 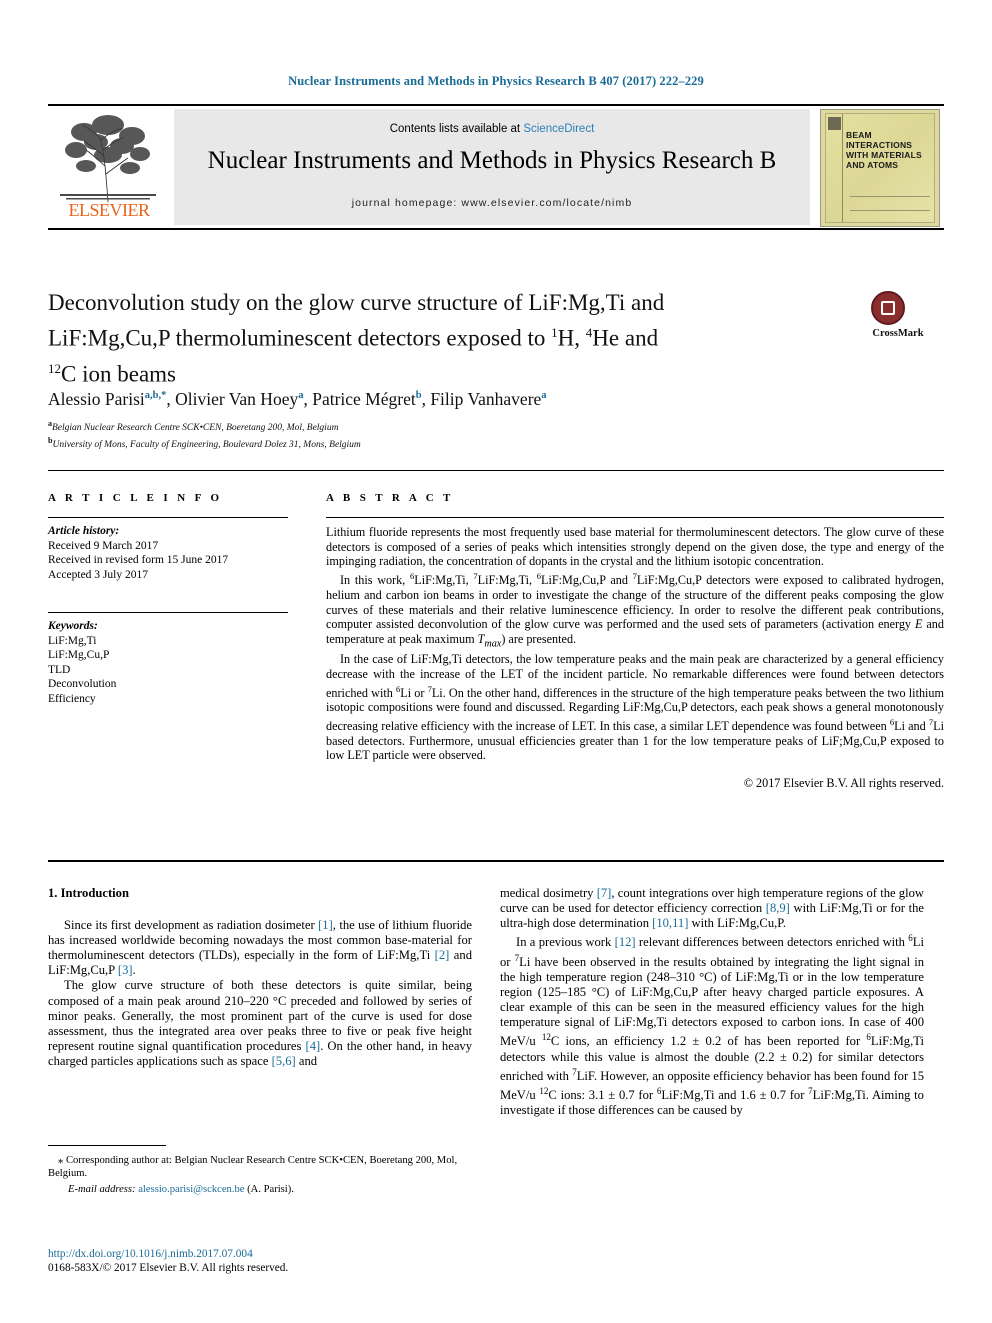 I want to click on title-sup-12: 12, so click(x=54, y=368).